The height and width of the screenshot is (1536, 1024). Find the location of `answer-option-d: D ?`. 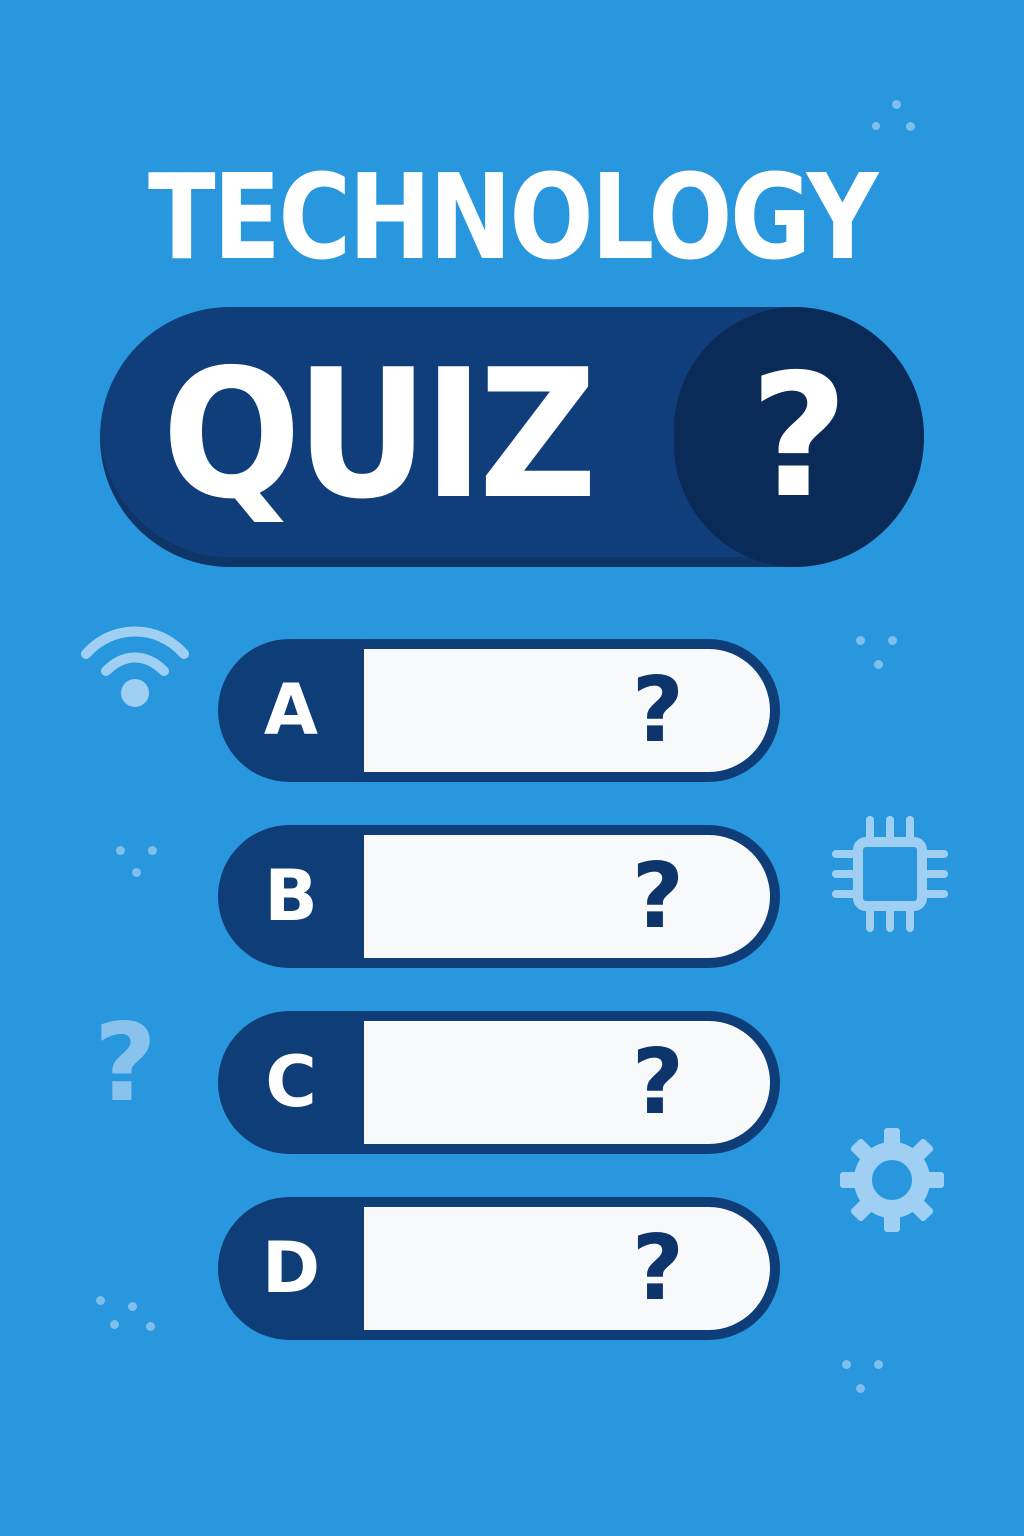

answer-option-d: D ? is located at coordinates (499, 1268).